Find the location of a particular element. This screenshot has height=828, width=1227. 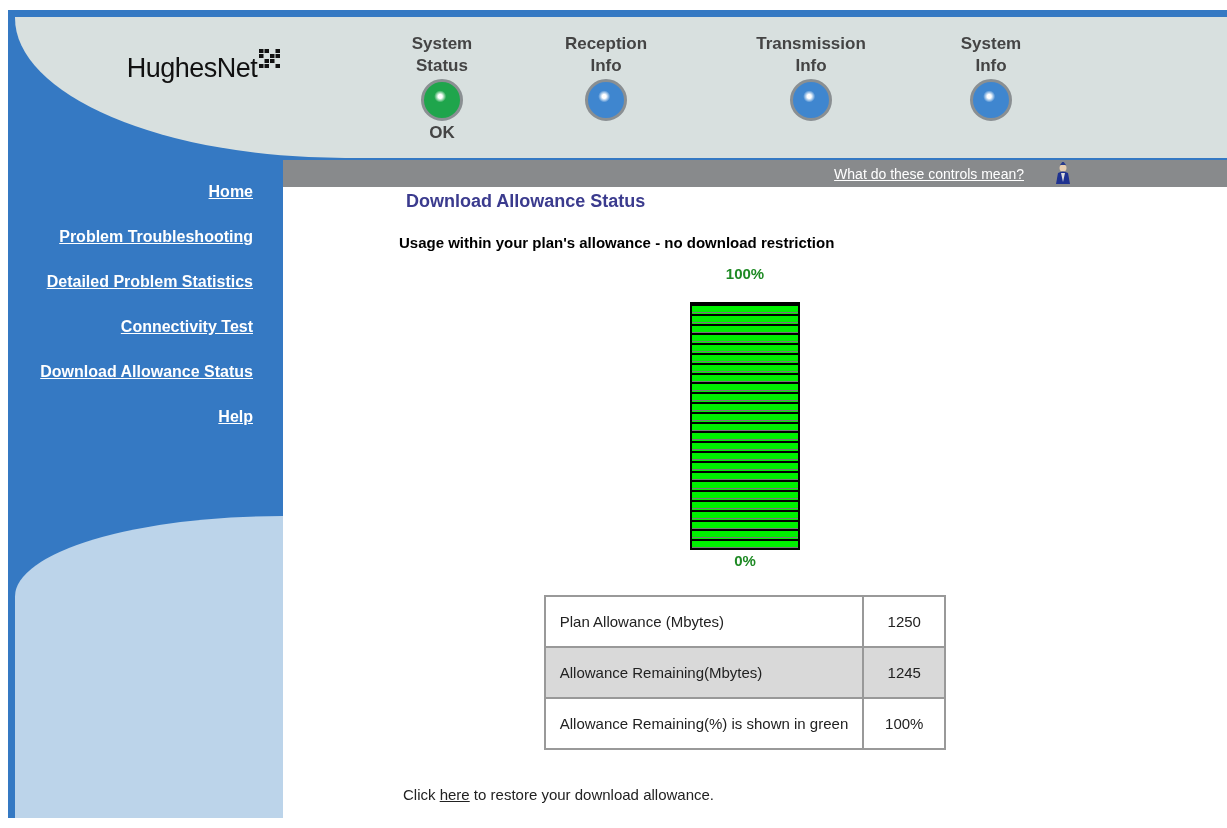

indicator-label: System Info is located at coordinates (991, 55).